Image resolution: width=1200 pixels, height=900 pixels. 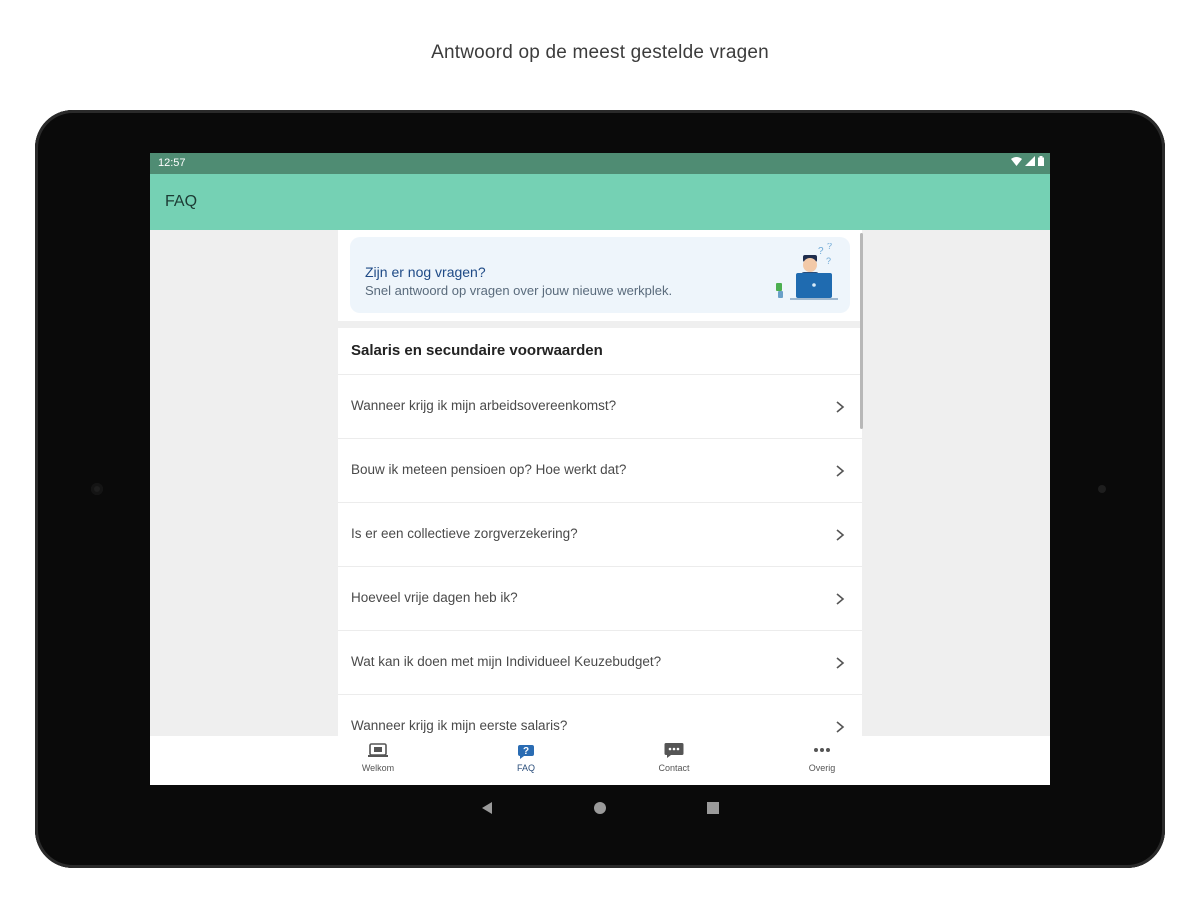 What do you see at coordinates (861, 331) in the screenshot?
I see `scrollbar` at bounding box center [861, 331].